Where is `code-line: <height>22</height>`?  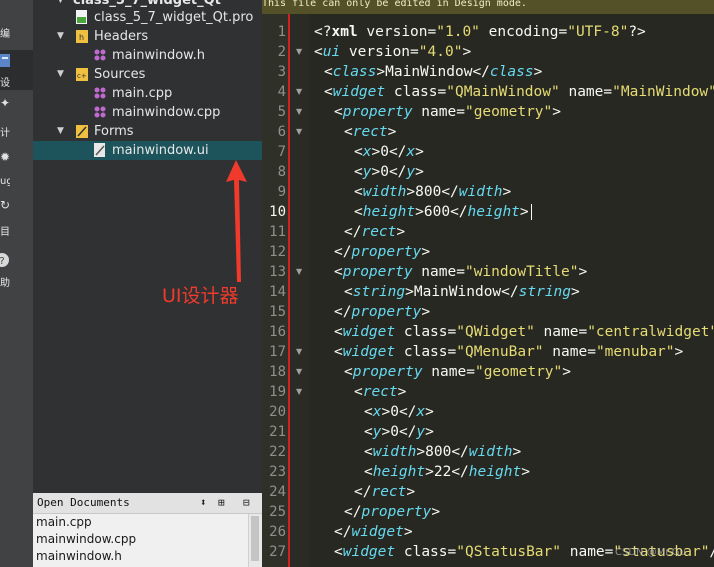 code-line: <height>22</height> is located at coordinates (447, 472).